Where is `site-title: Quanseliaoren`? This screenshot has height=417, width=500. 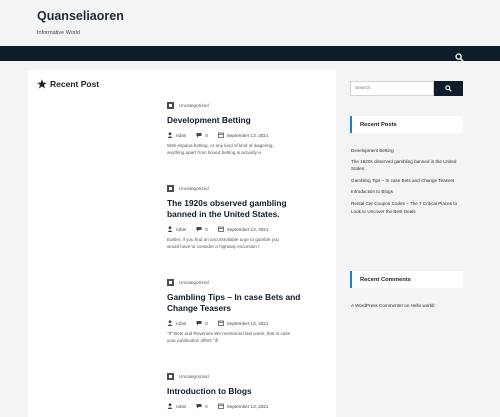 site-title: Quanseliaoren is located at coordinates (80, 16).